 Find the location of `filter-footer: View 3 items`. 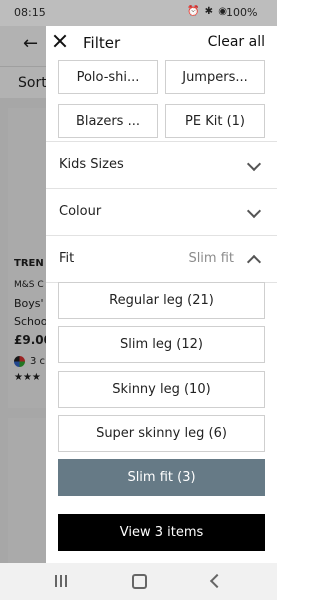

filter-footer: View 3 items is located at coordinates (161, 530).